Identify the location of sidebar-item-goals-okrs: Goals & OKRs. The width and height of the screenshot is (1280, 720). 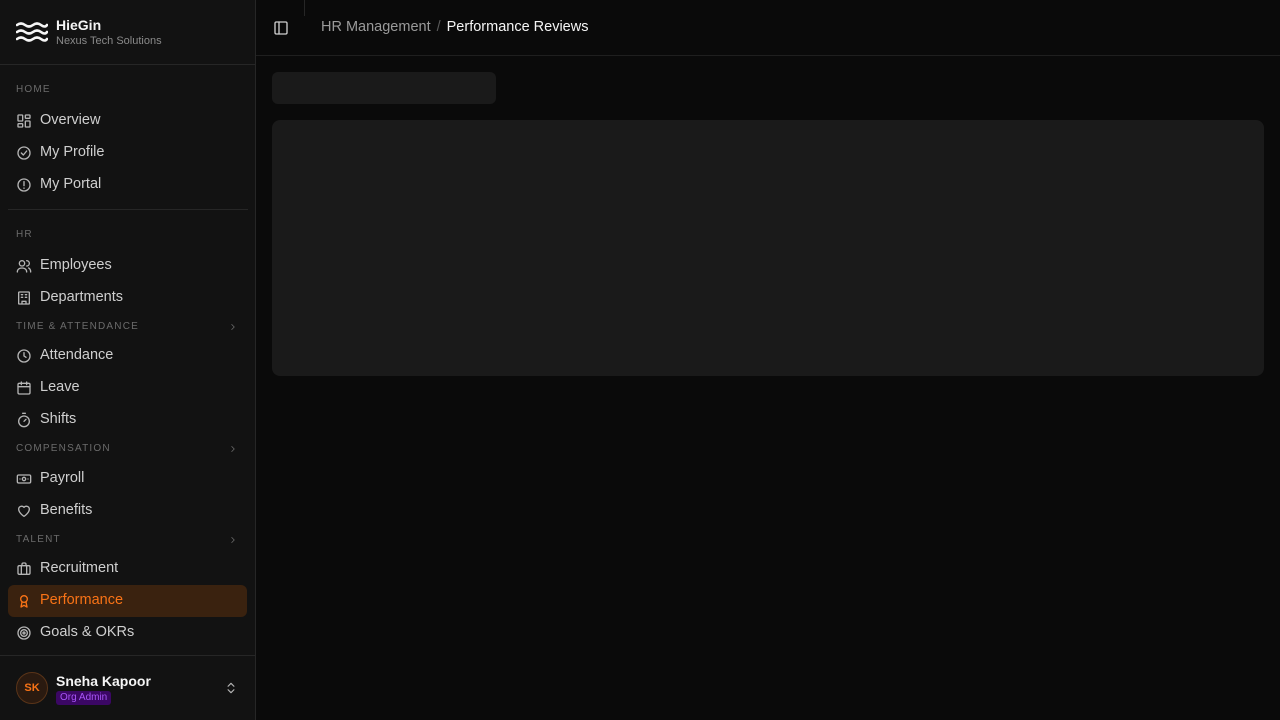
(127, 633).